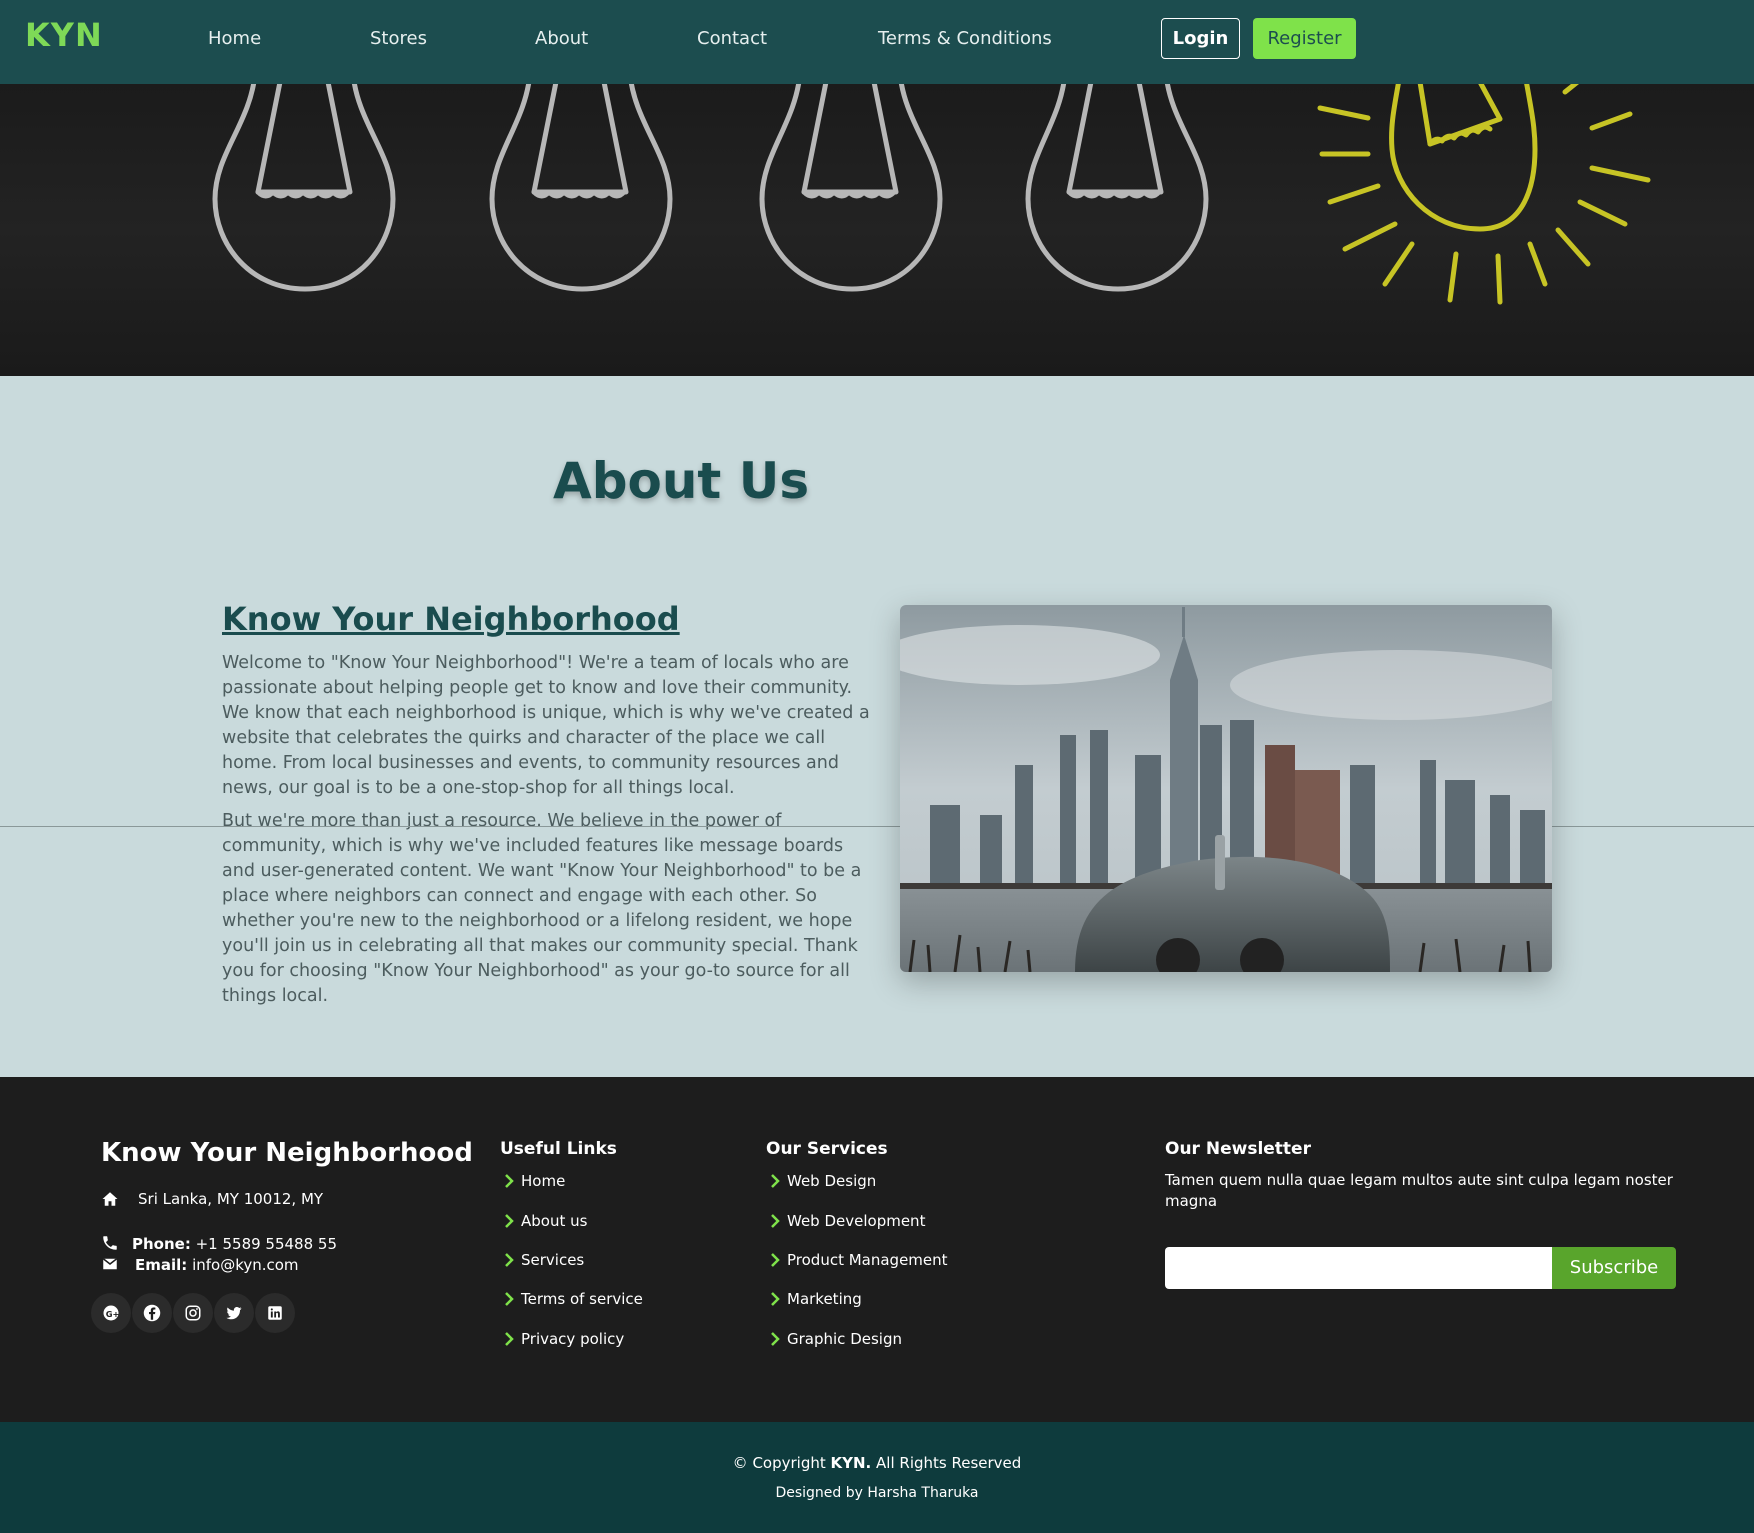 The width and height of the screenshot is (1754, 1533). I want to click on service-link: Marketing, so click(816, 1299).